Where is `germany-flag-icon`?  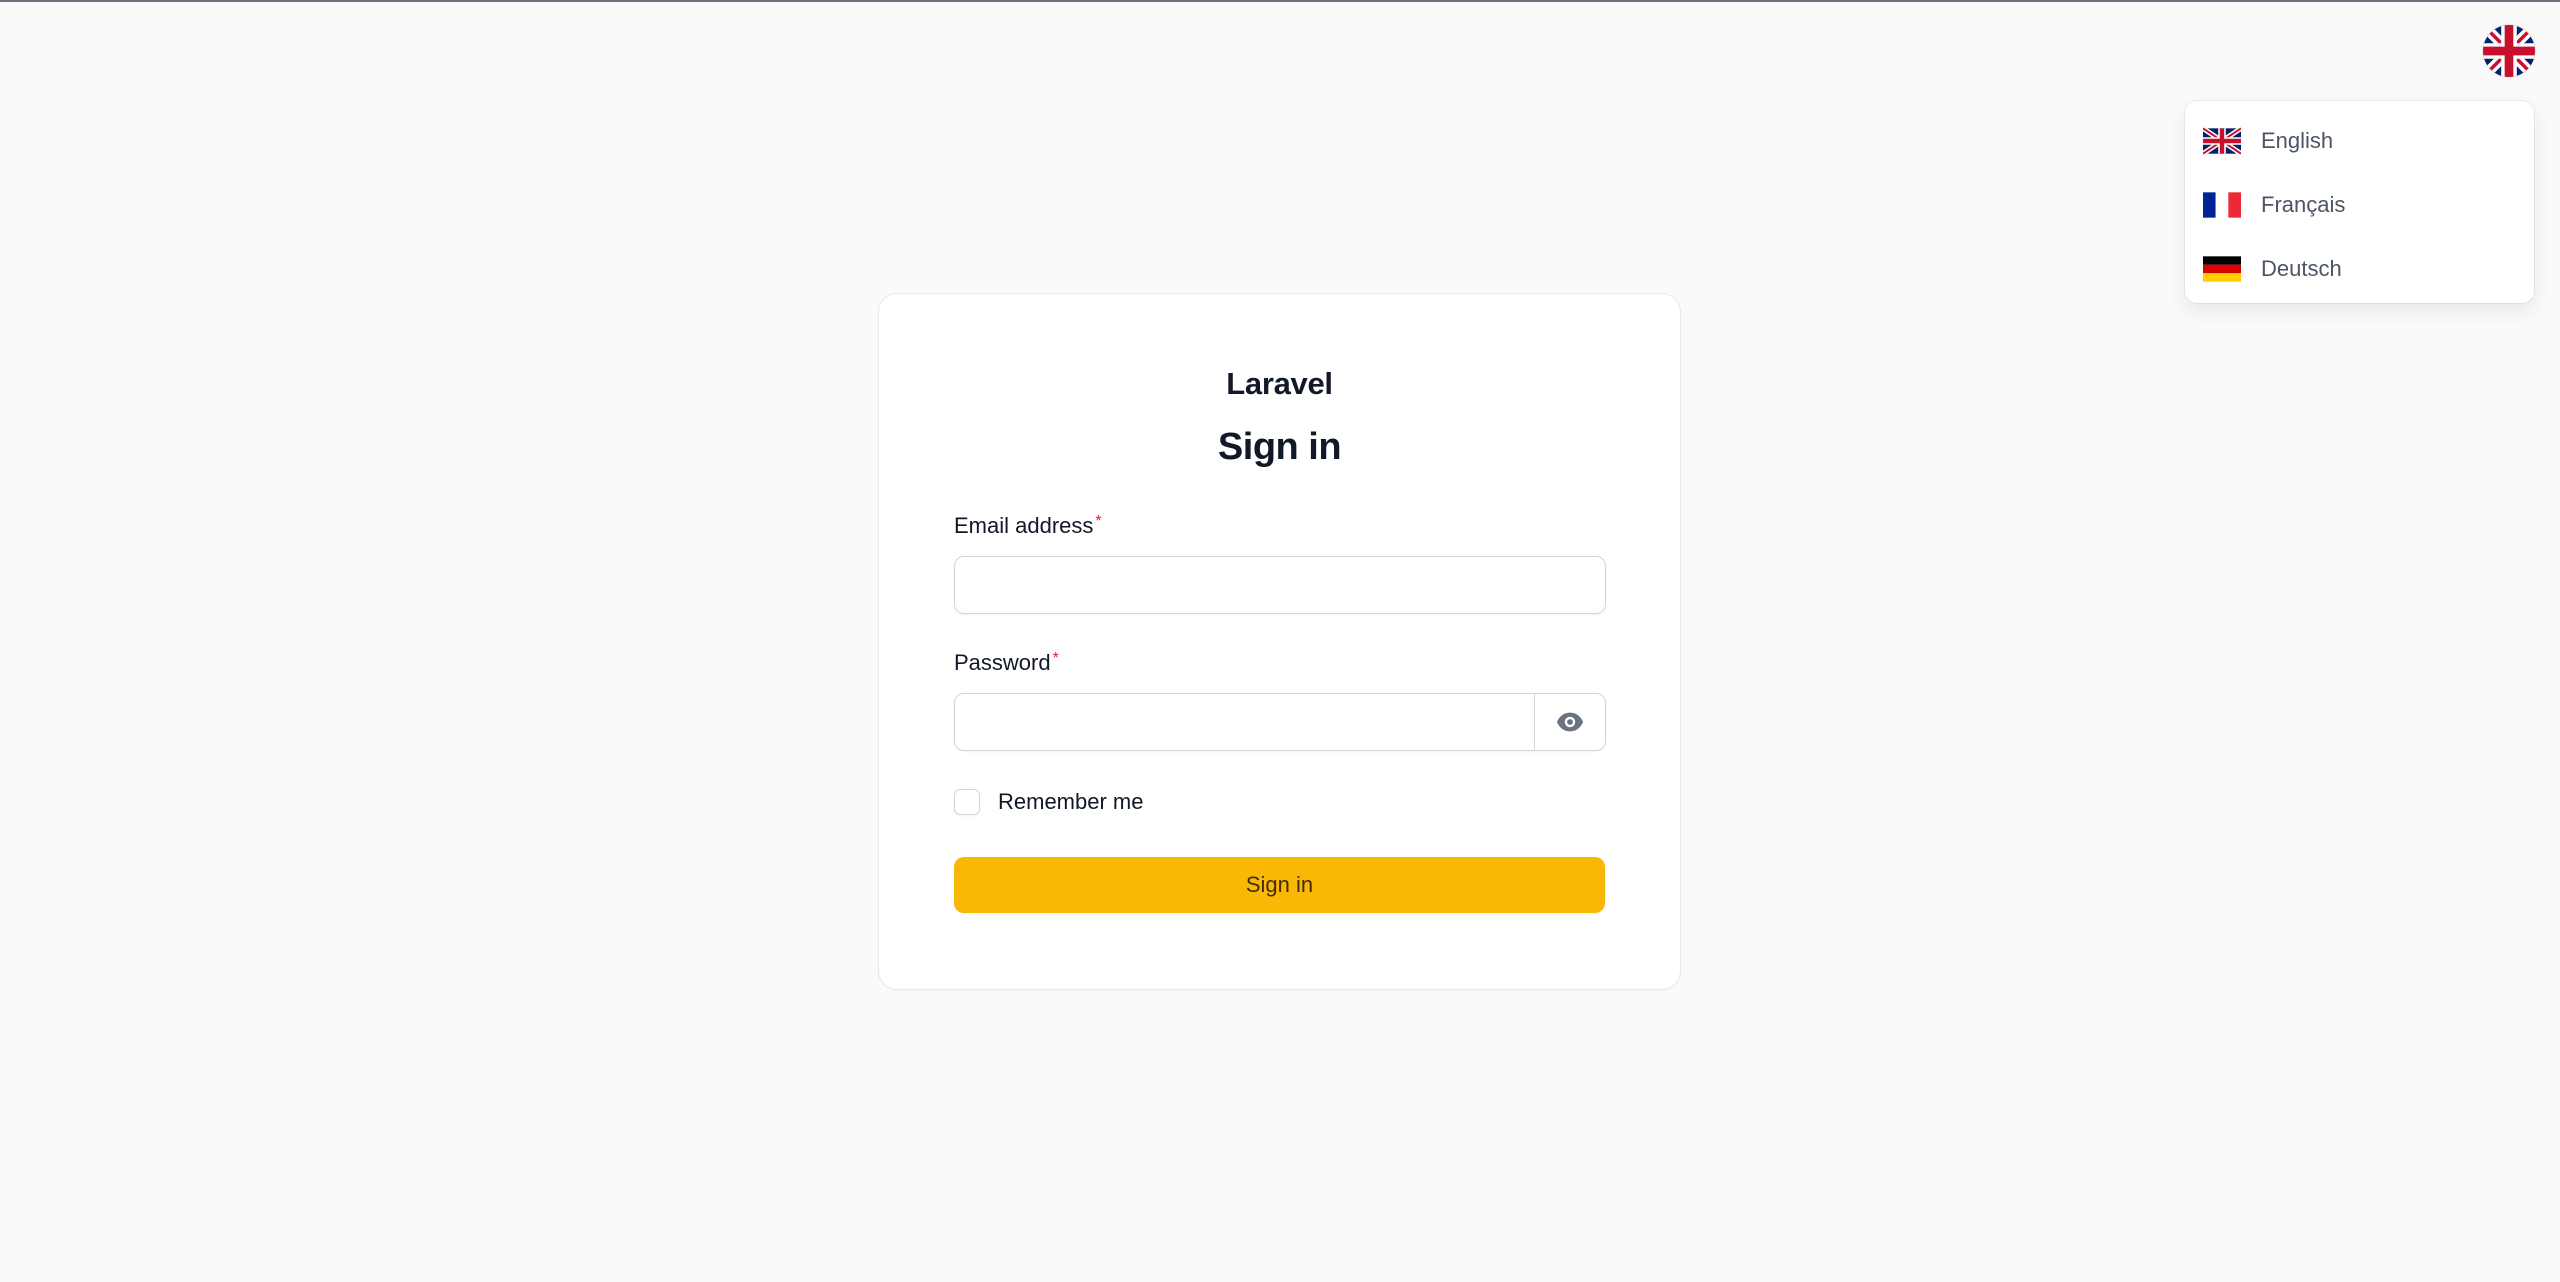 germany-flag-icon is located at coordinates (2222, 269).